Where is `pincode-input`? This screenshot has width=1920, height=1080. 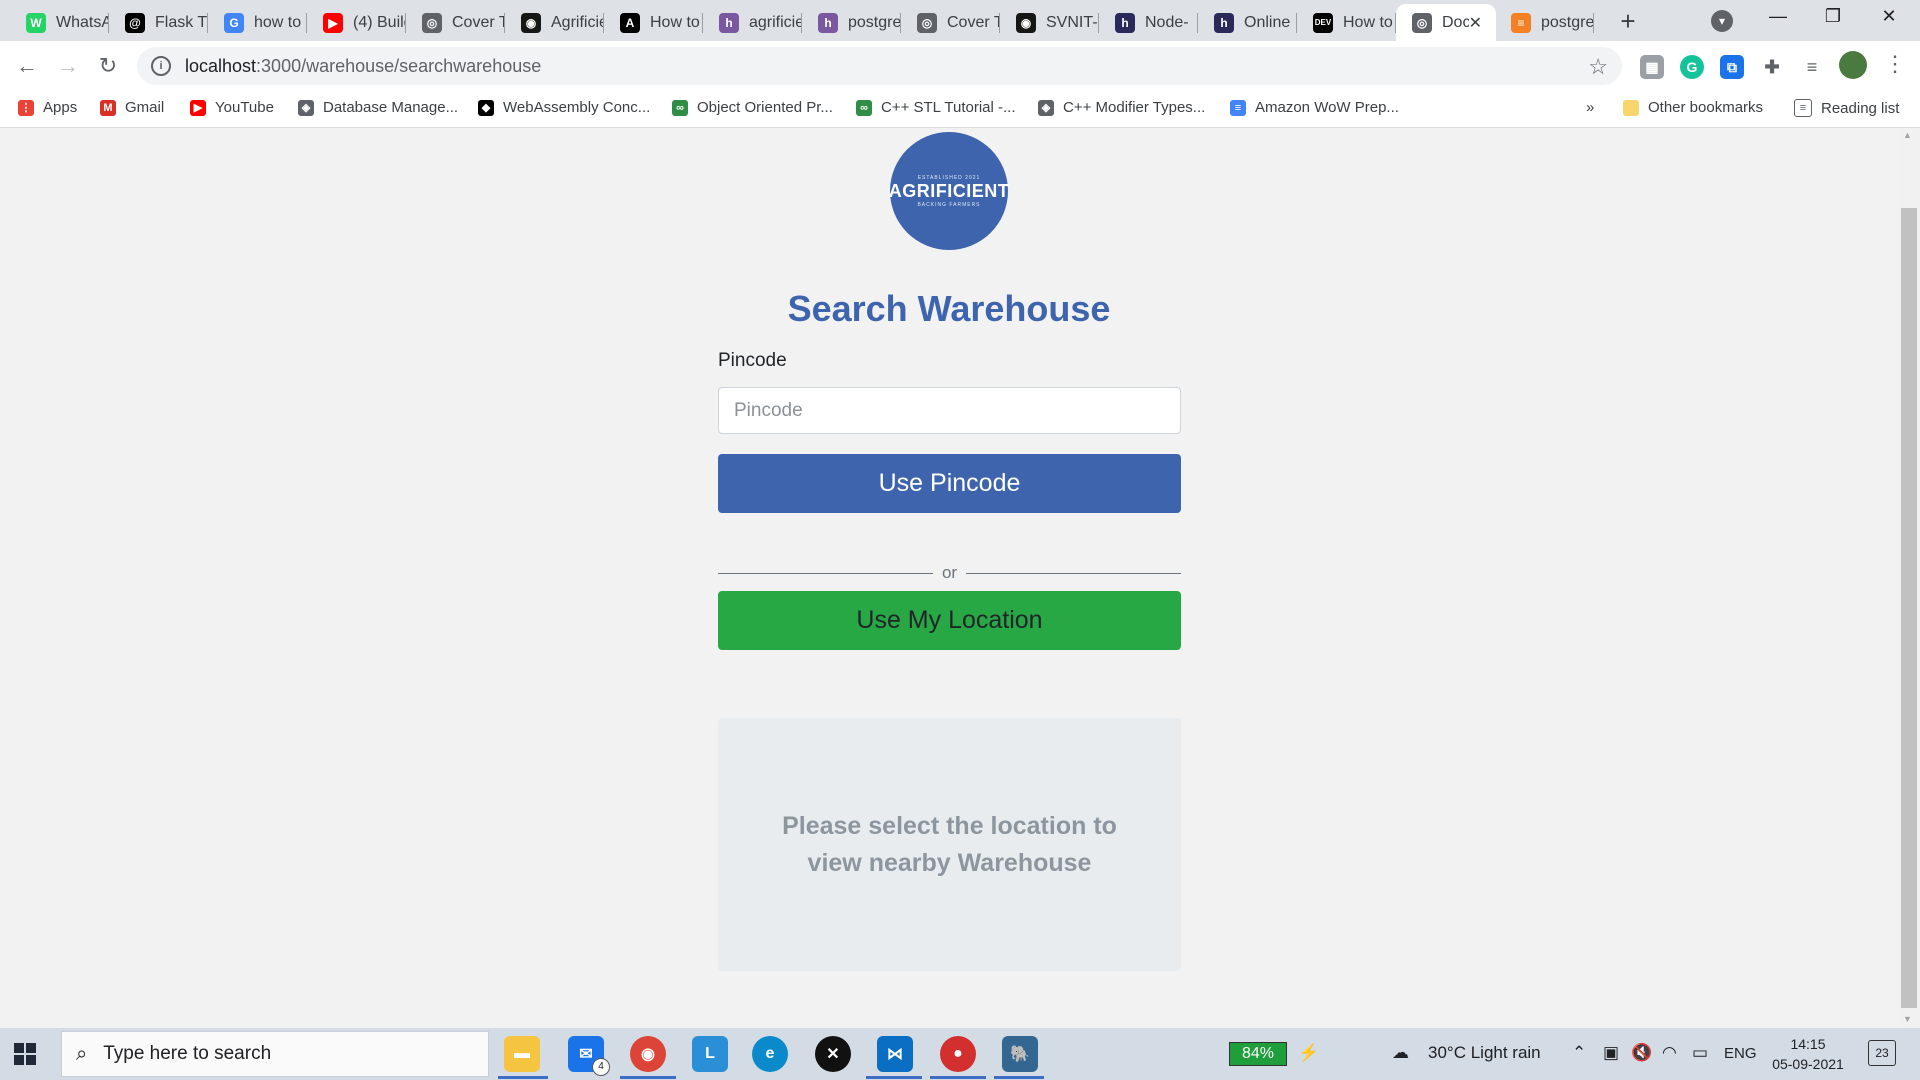 pincode-input is located at coordinates (949, 410).